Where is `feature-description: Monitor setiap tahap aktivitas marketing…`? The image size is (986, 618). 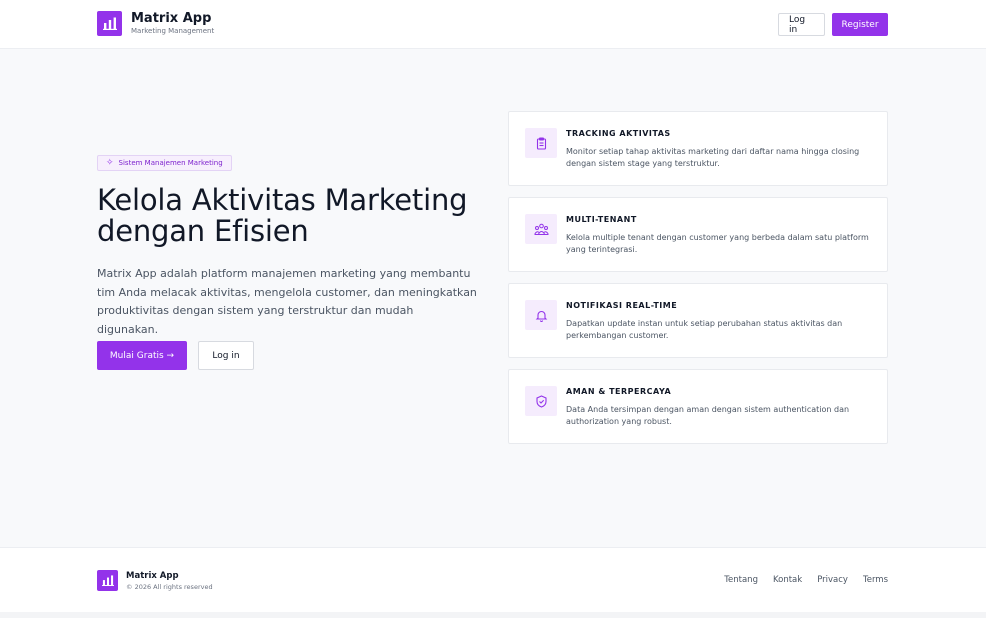
feature-description: Monitor setiap tahap aktivitas marketing… is located at coordinates (713, 157).